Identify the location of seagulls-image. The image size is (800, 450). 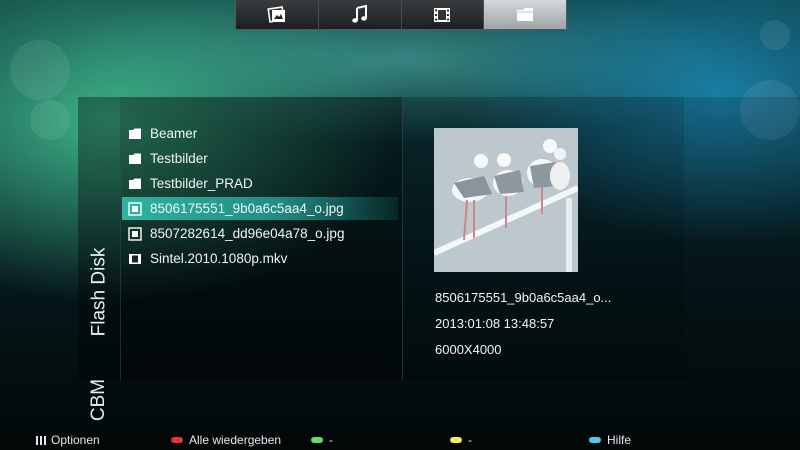
(506, 200).